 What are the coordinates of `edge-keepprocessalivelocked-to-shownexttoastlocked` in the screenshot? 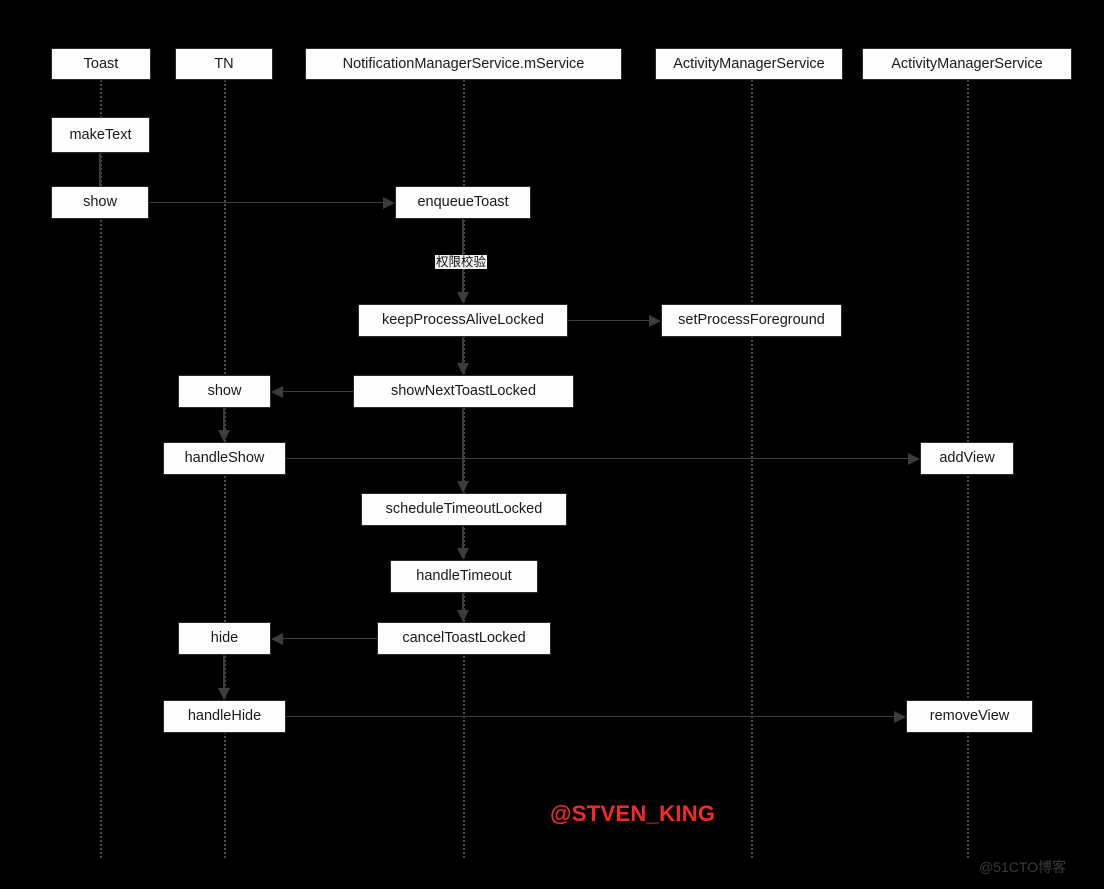 It's located at (463, 350).